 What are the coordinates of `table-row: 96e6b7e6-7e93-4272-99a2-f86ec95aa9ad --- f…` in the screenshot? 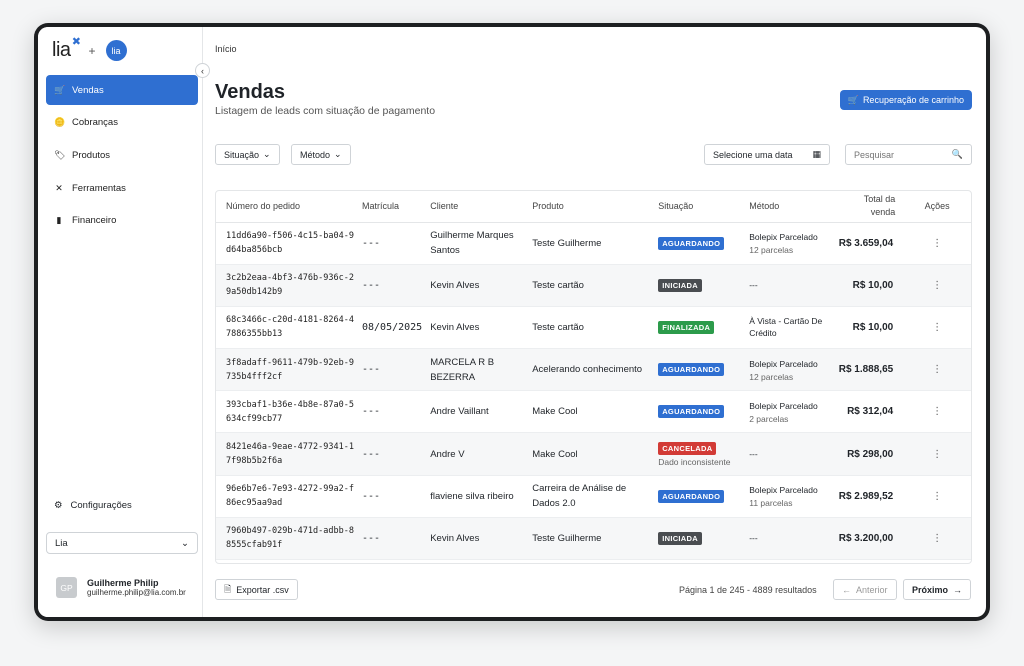 It's located at (593, 496).